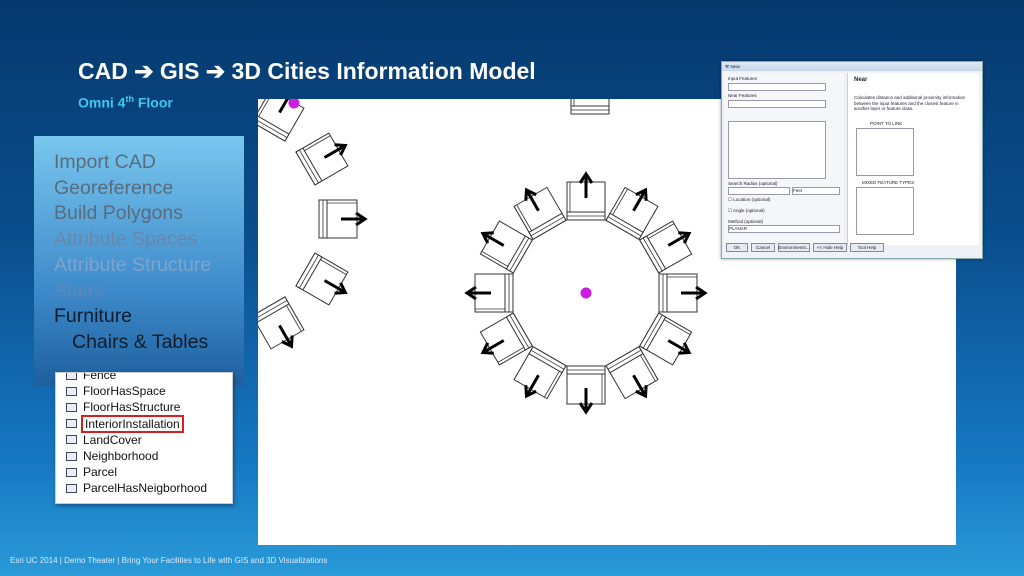 The width and height of the screenshot is (1024, 576). I want to click on near-features-field, so click(777, 104).